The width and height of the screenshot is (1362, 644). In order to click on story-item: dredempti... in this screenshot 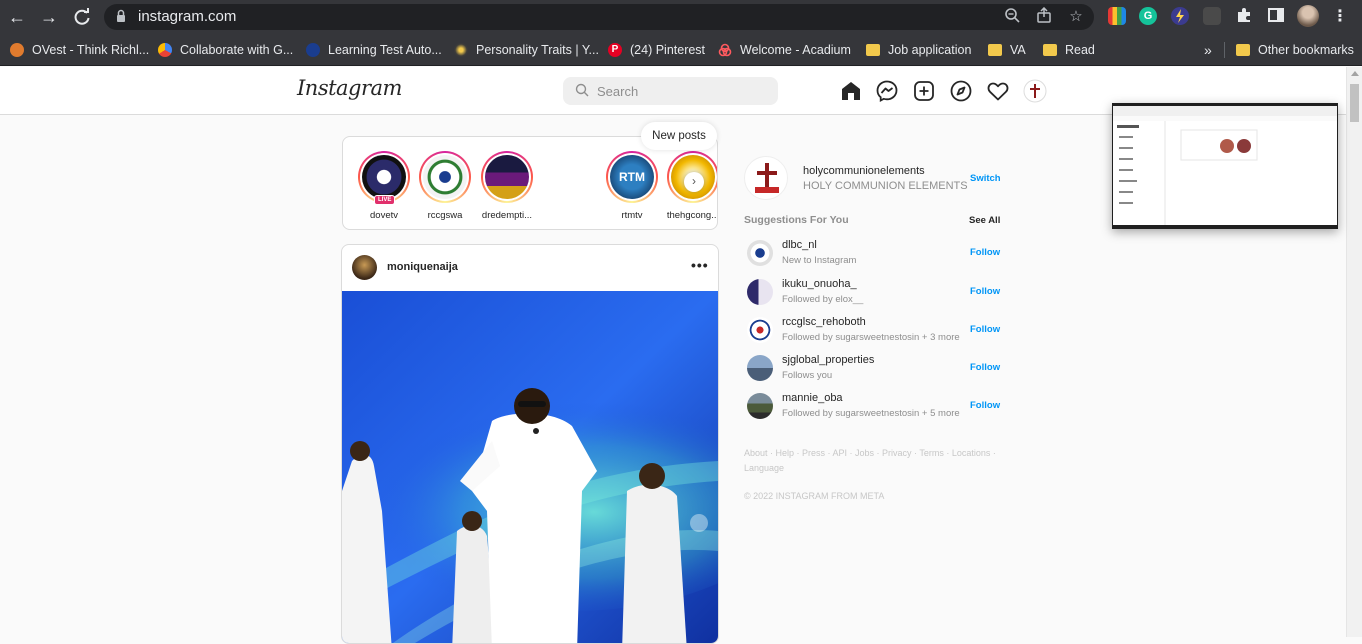, I will do `click(507, 186)`.